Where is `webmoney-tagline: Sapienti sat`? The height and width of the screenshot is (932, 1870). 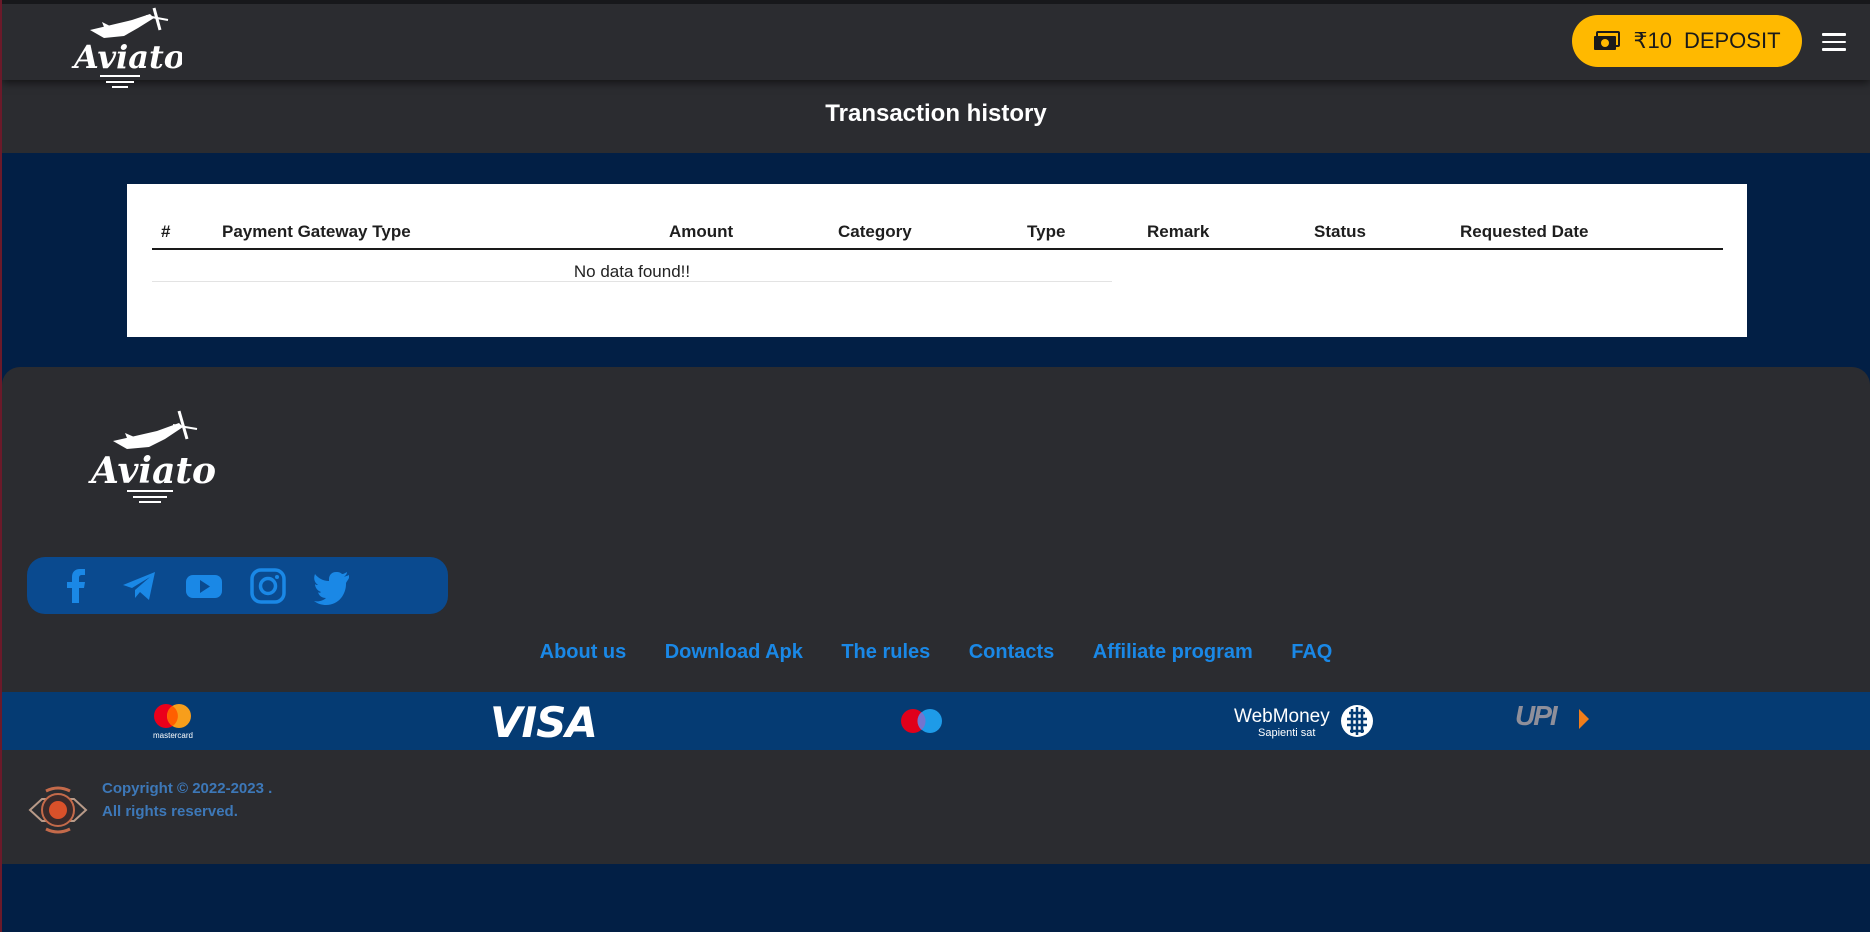
webmoney-tagline: Sapienti sat is located at coordinates (1287, 733).